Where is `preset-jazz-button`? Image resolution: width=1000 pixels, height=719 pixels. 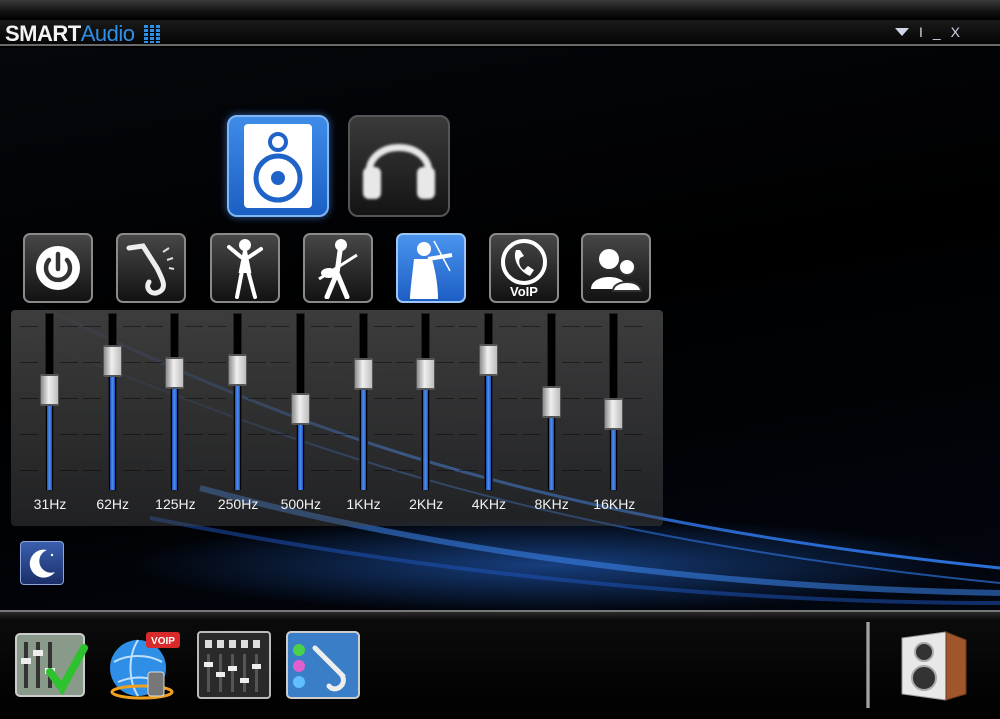
preset-jazz-button is located at coordinates (151, 268).